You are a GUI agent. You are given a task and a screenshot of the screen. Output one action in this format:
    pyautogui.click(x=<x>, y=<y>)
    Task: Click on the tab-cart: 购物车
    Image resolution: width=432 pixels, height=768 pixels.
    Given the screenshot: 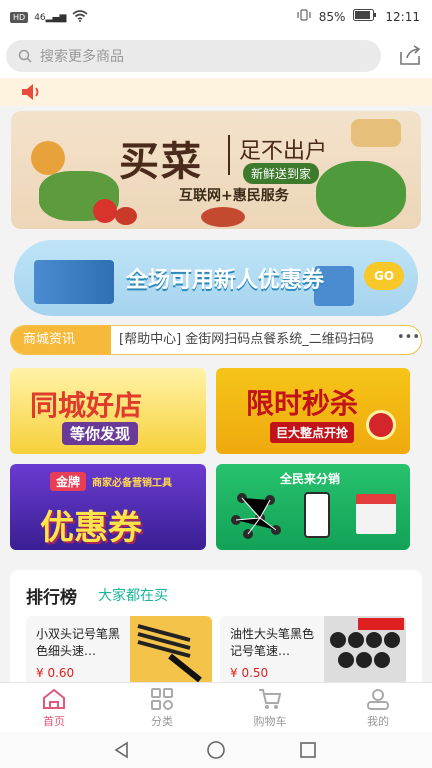 What is the action you would take?
    pyautogui.click(x=270, y=707)
    